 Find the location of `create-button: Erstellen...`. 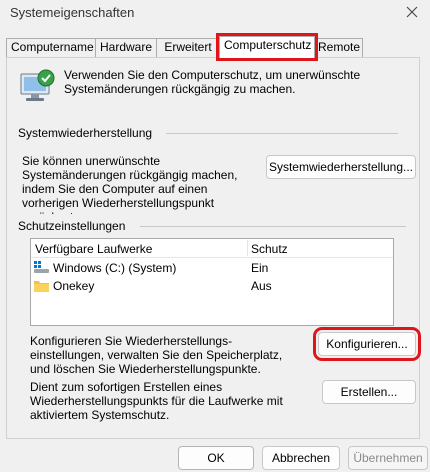

create-button: Erstellen... is located at coordinates (369, 392).